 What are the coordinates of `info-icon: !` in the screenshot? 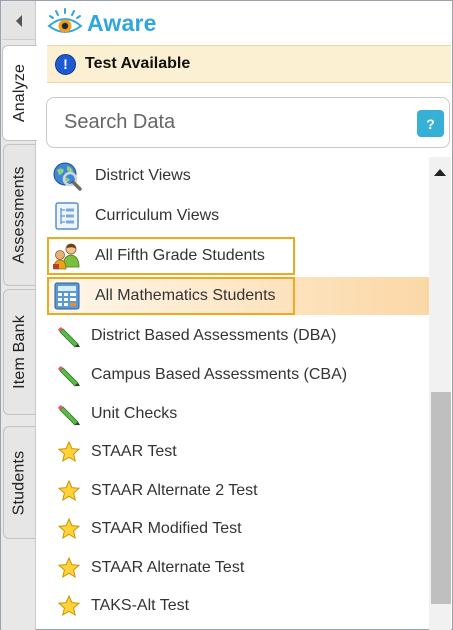 It's located at (65, 64).